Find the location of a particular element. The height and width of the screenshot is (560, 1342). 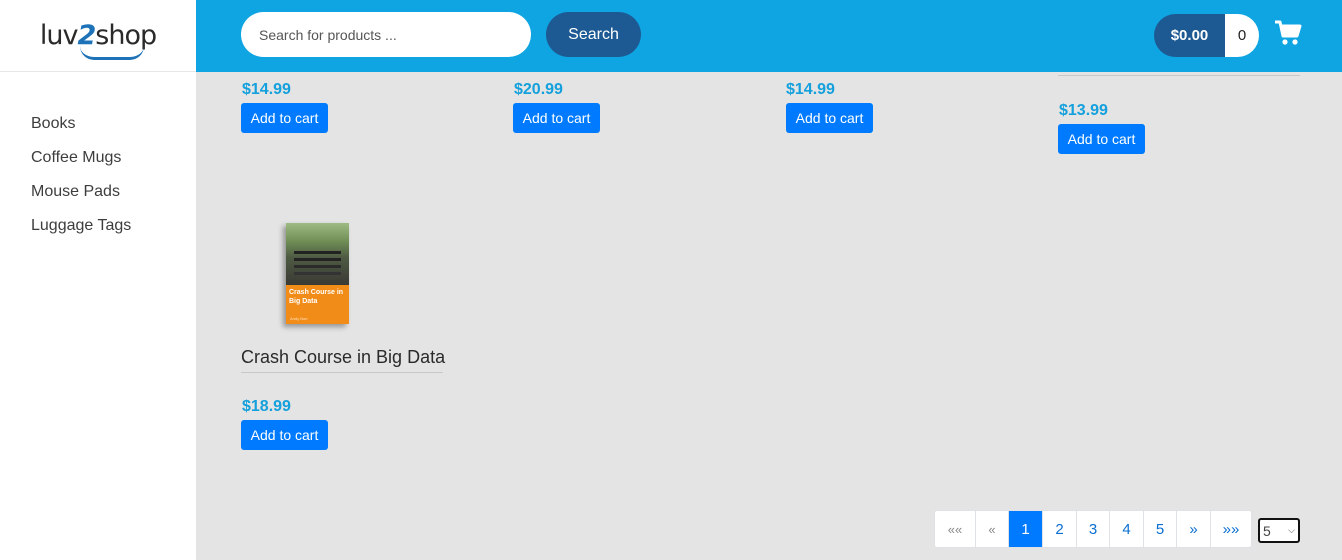

pagination-page-2: 2 is located at coordinates (1060, 529).